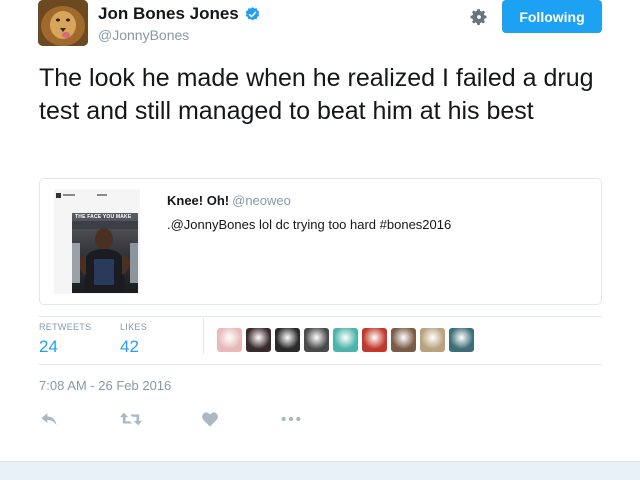  I want to click on liker-avatars, so click(345, 340).